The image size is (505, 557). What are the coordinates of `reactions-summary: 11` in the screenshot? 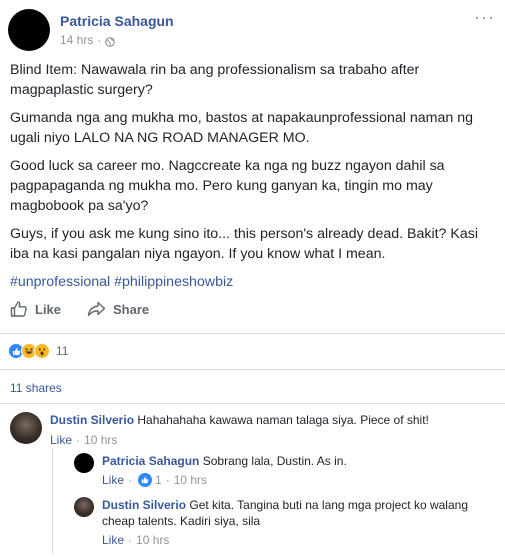 It's located at (38, 351).